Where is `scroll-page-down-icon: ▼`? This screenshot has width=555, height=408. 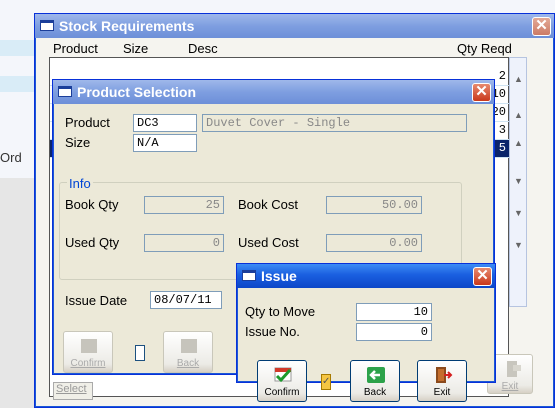
scroll-page-down-icon: ▼ is located at coordinates (518, 213).